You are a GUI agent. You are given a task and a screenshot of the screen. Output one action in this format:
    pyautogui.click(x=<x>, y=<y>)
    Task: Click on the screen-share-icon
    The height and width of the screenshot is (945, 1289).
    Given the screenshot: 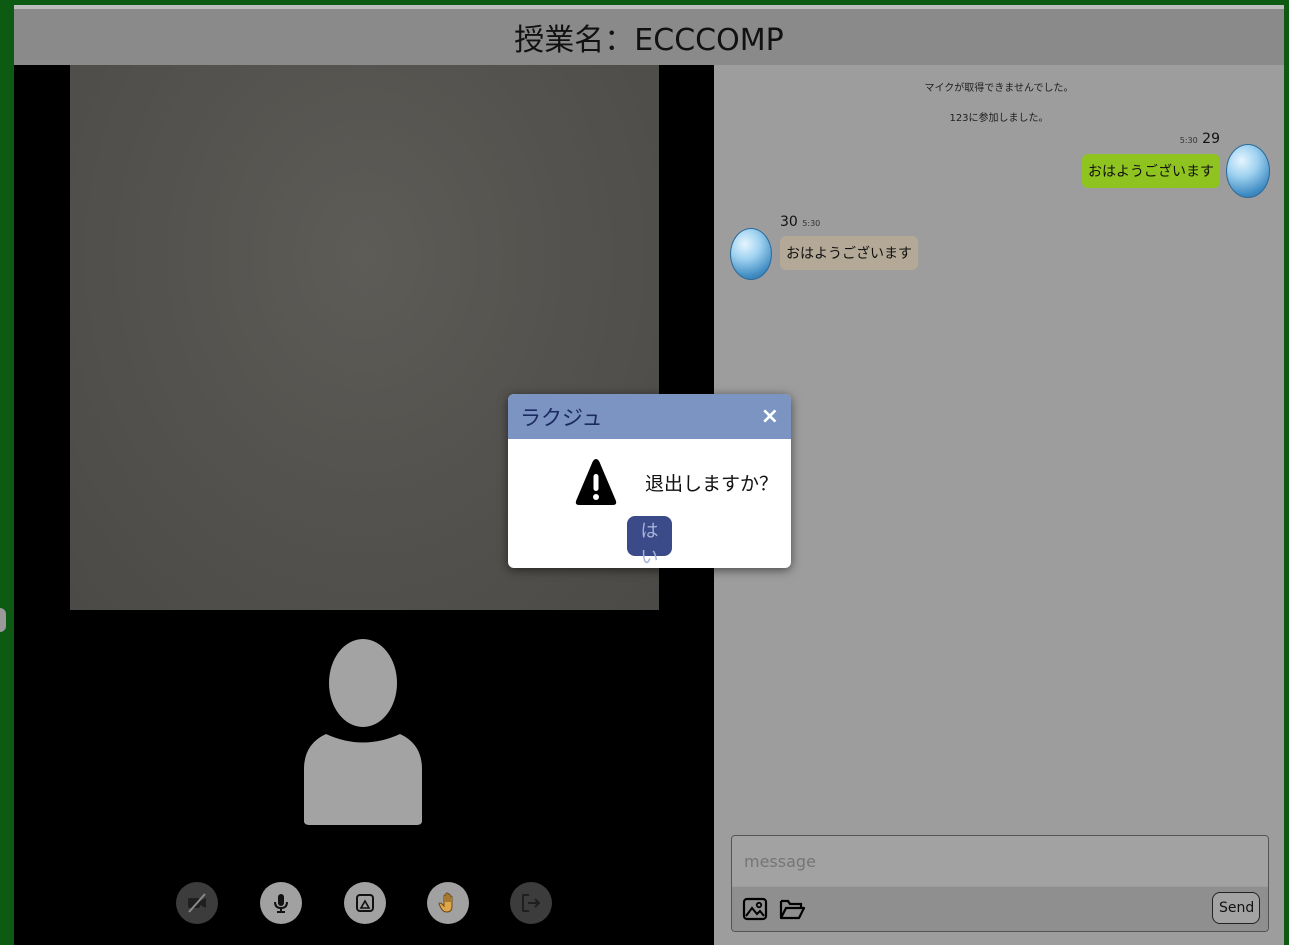 What is the action you would take?
    pyautogui.click(x=365, y=903)
    